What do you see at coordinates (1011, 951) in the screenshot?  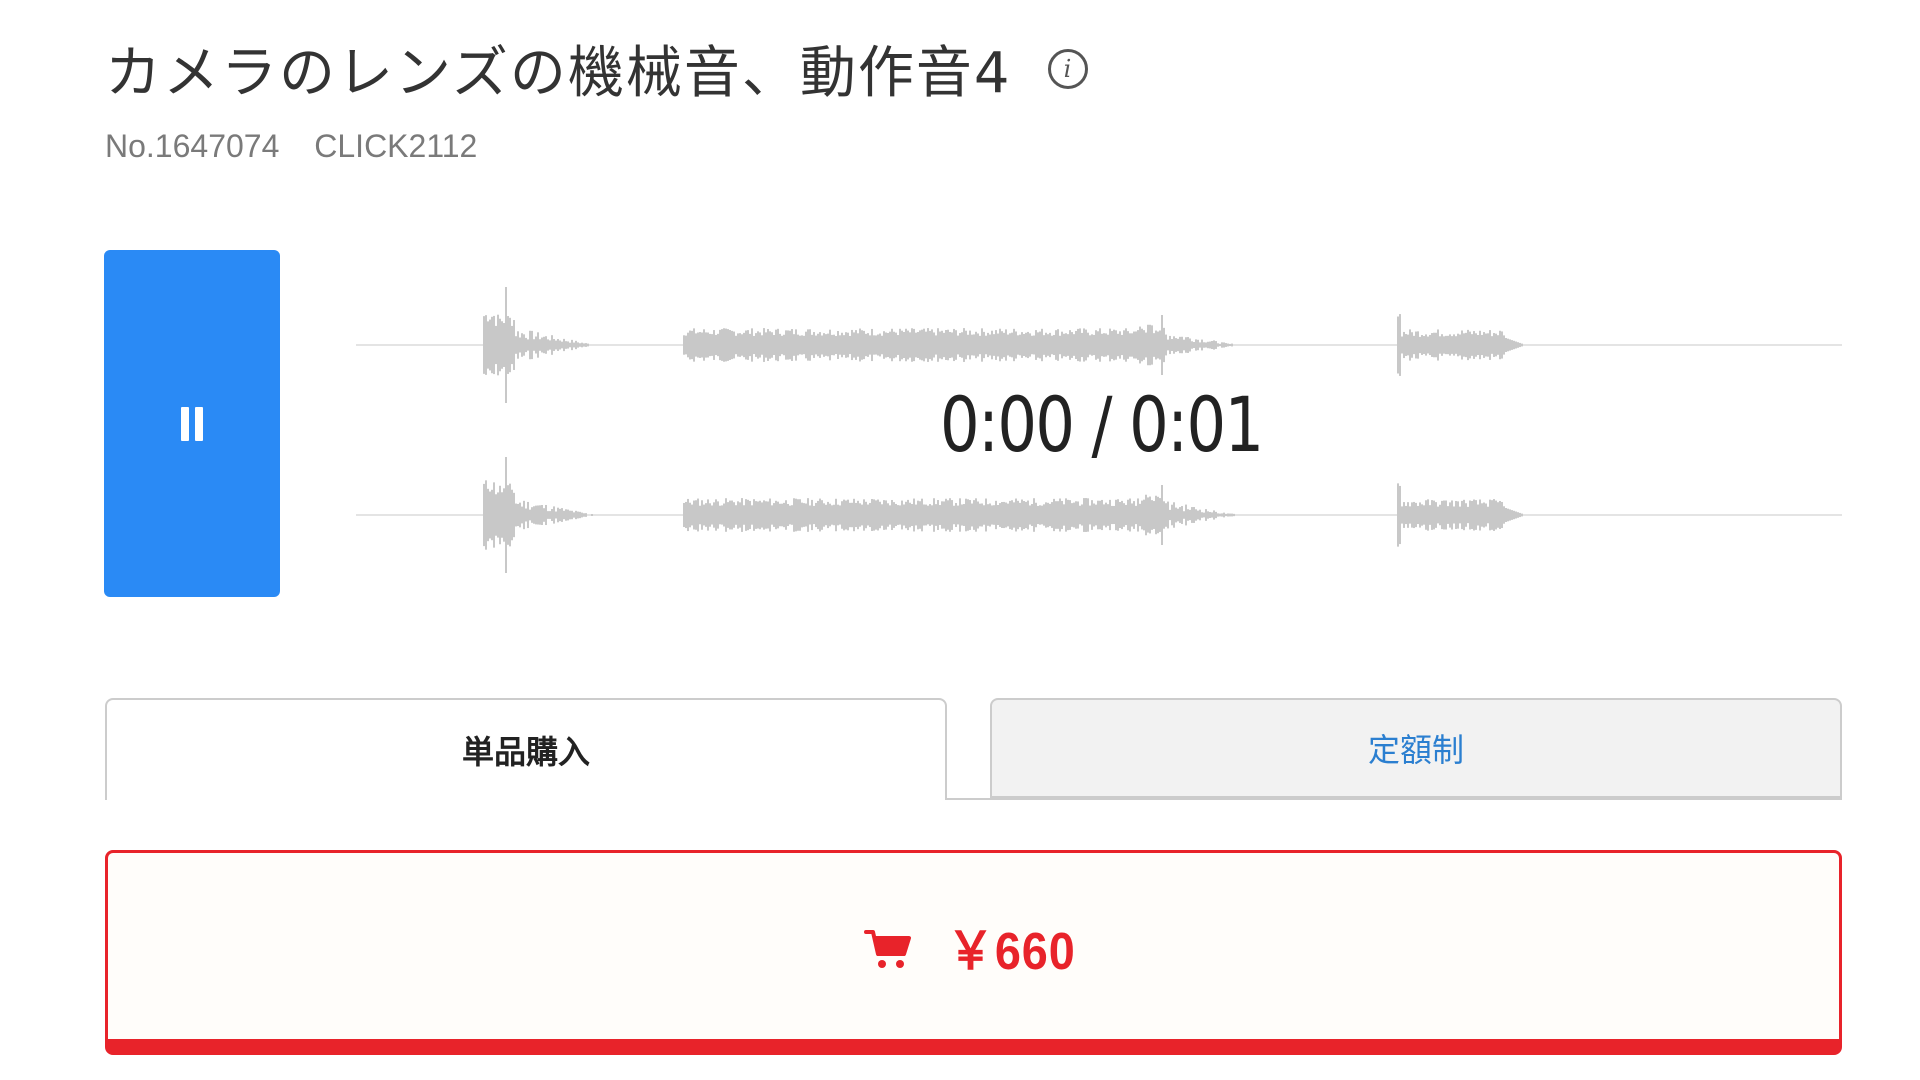 I see `price: ￥660` at bounding box center [1011, 951].